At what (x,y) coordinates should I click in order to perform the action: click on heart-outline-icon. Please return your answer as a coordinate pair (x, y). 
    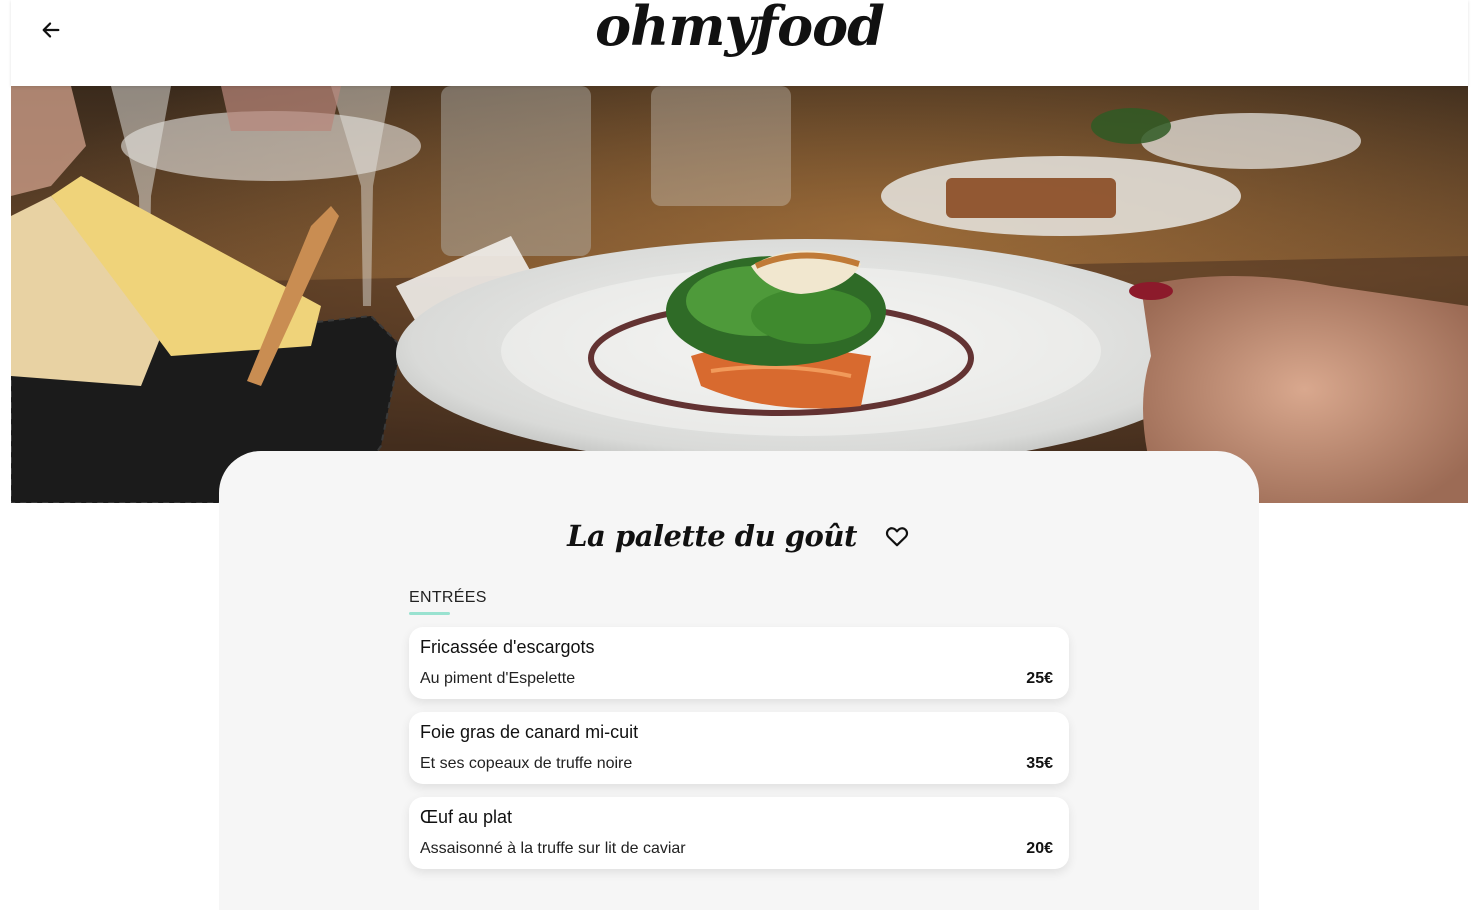
    Looking at the image, I should click on (896, 537).